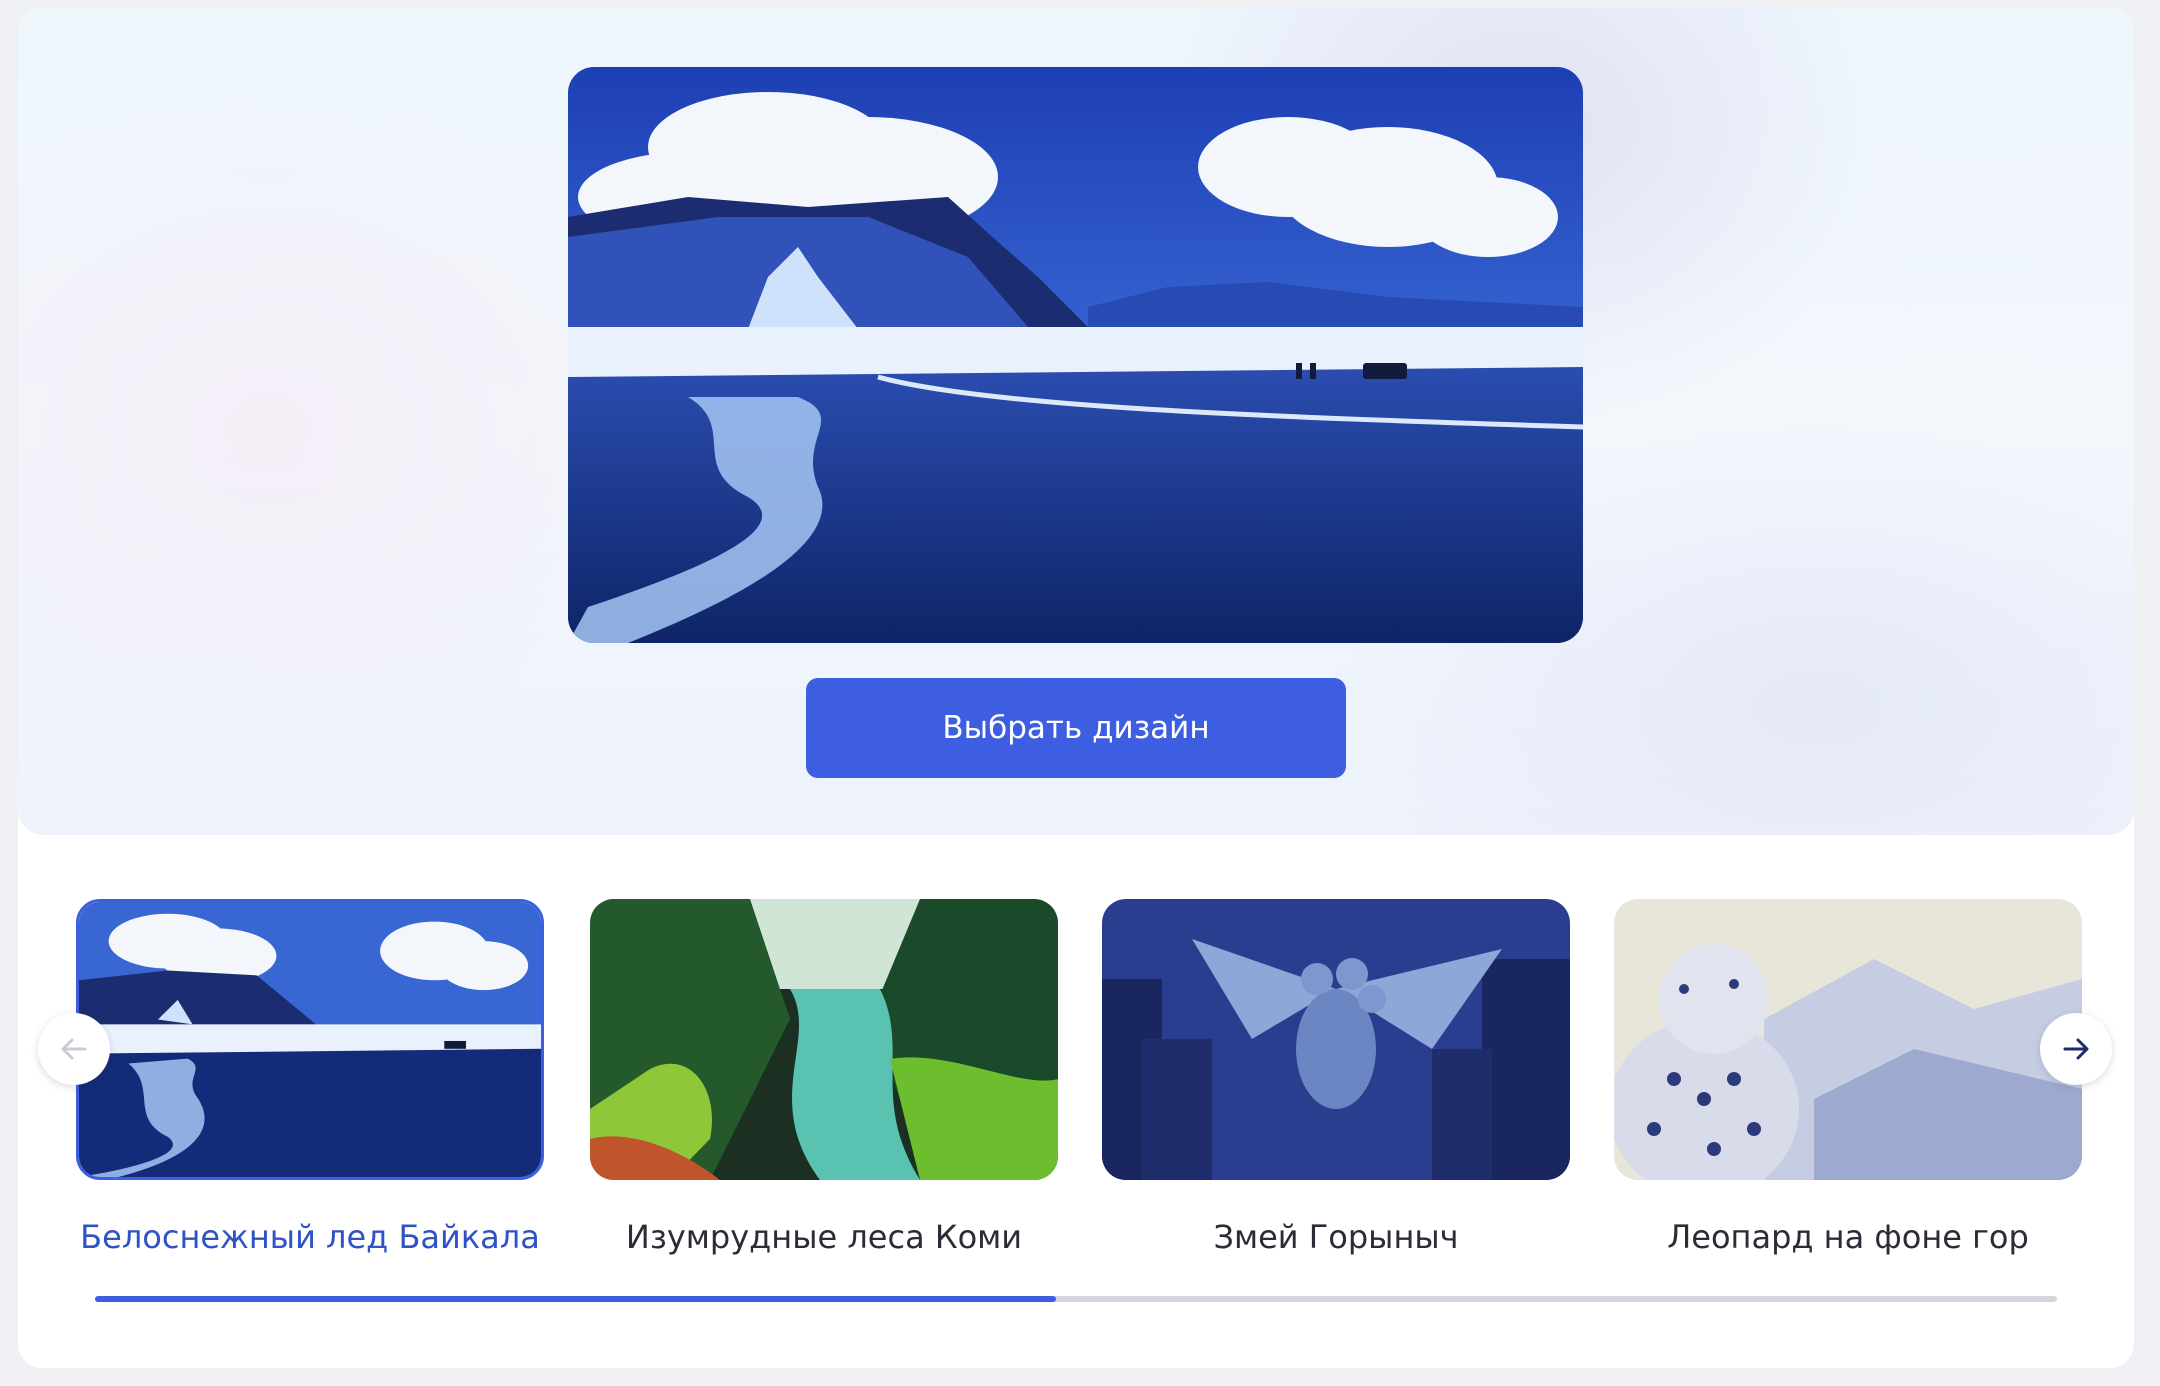  What do you see at coordinates (824, 1237) in the screenshot?
I see `thumb-label-komi-forest: Изумрудные леса Коми` at bounding box center [824, 1237].